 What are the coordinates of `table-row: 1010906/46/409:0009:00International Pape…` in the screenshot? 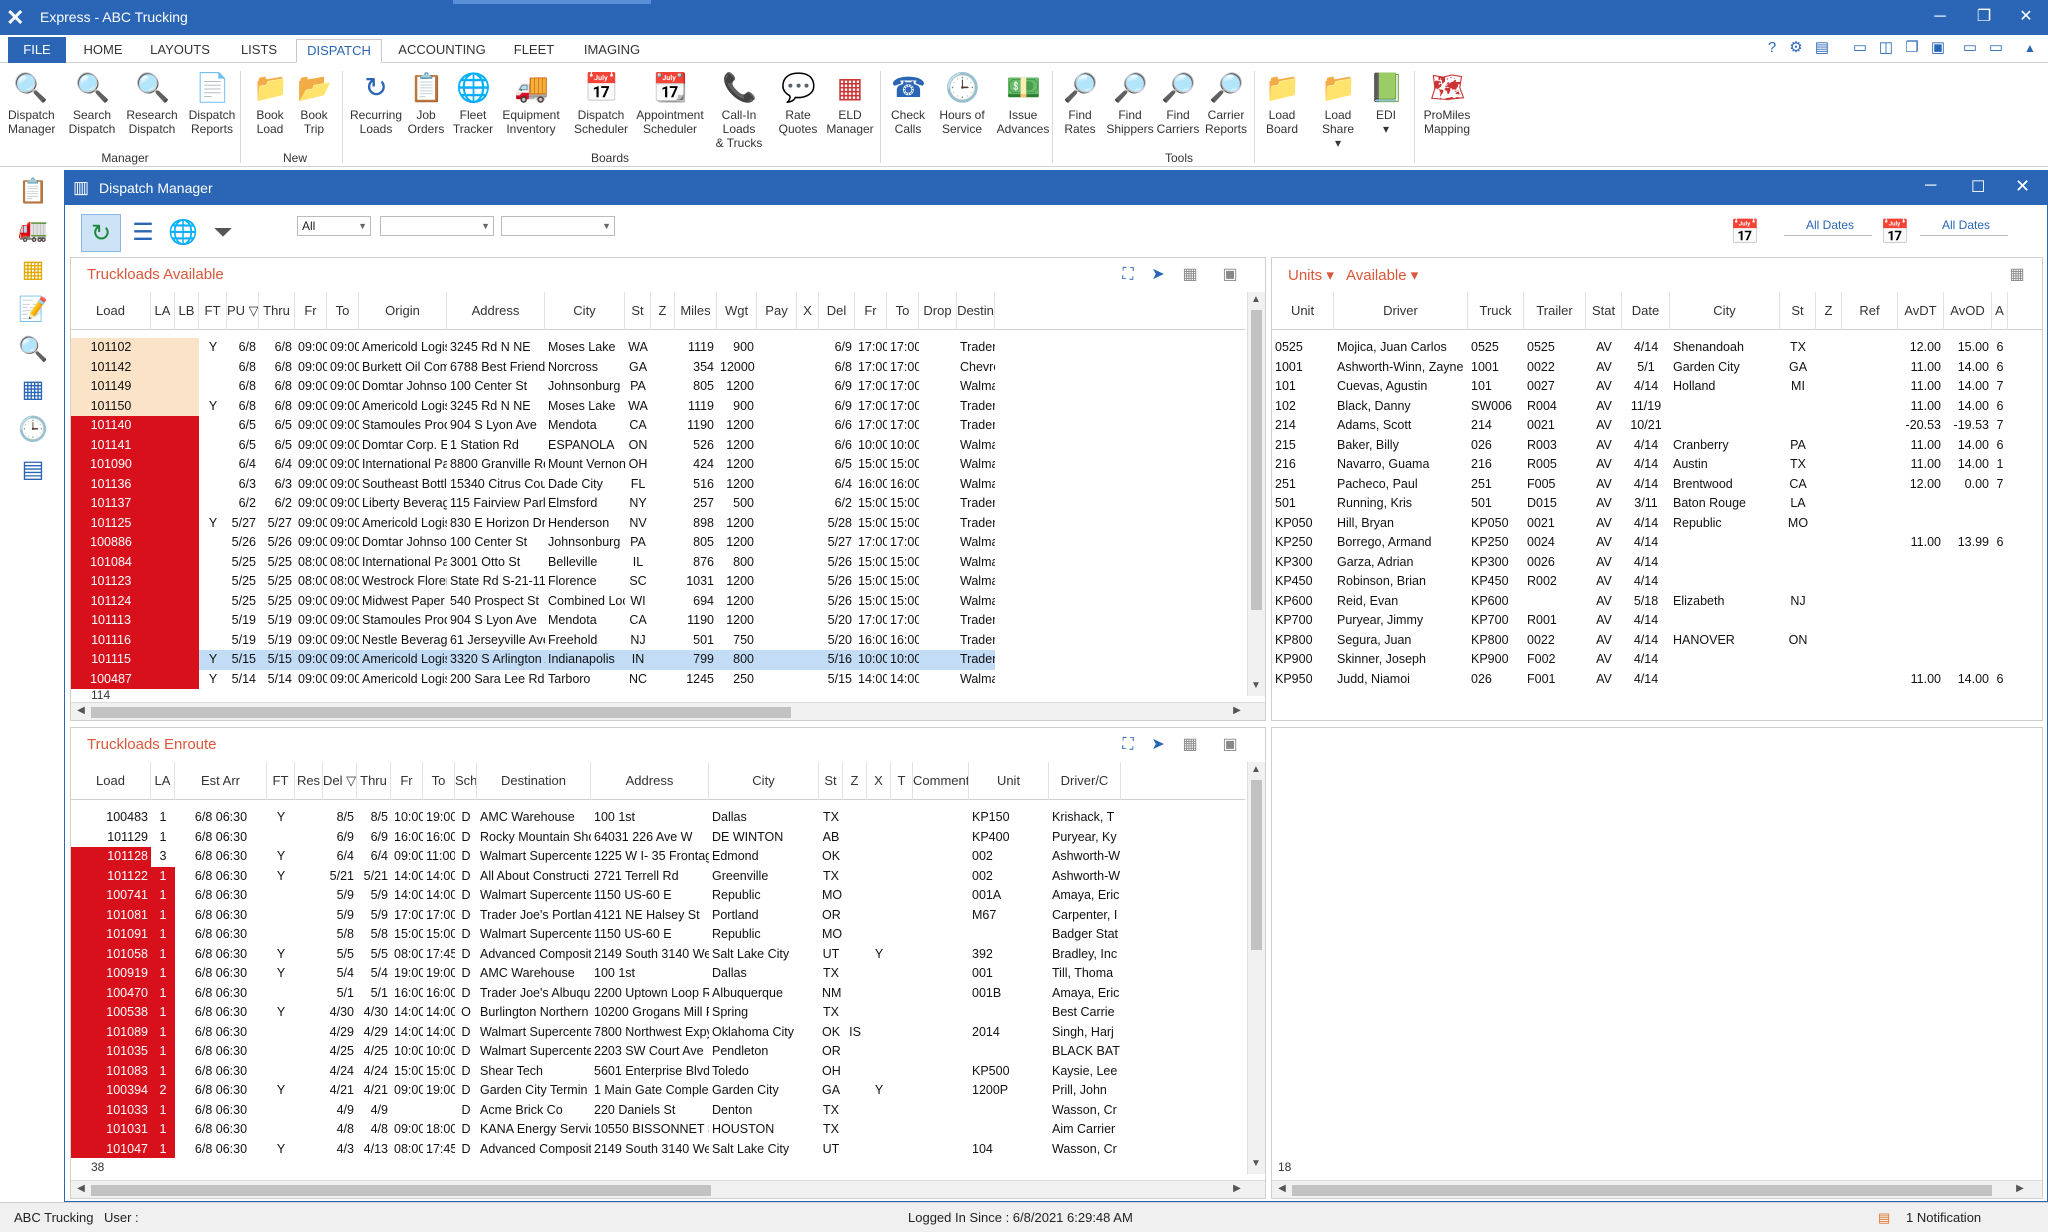 It's located at (533, 465).